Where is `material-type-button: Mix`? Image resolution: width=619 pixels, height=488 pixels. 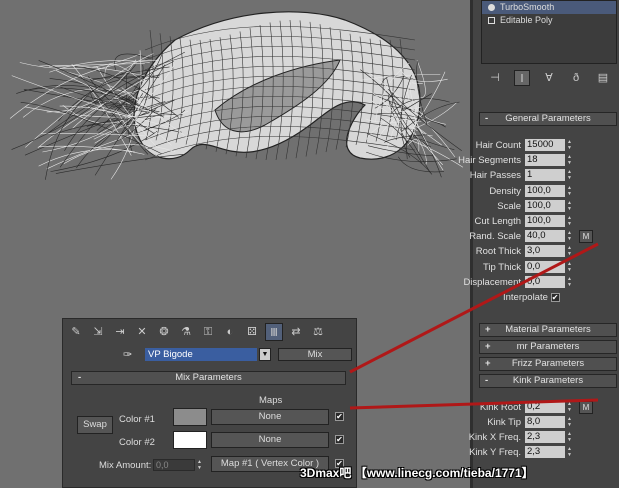
material-type-button: Mix is located at coordinates (315, 354).